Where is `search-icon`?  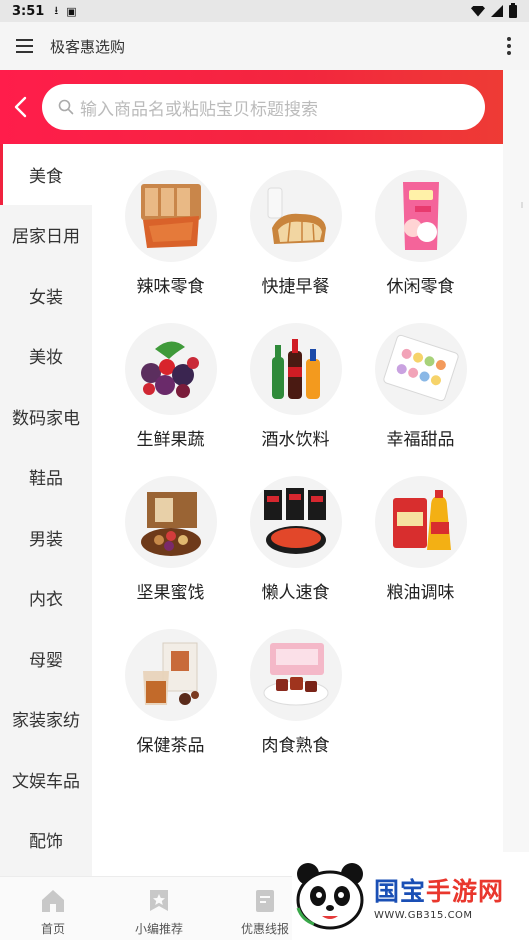 search-icon is located at coordinates (66, 107).